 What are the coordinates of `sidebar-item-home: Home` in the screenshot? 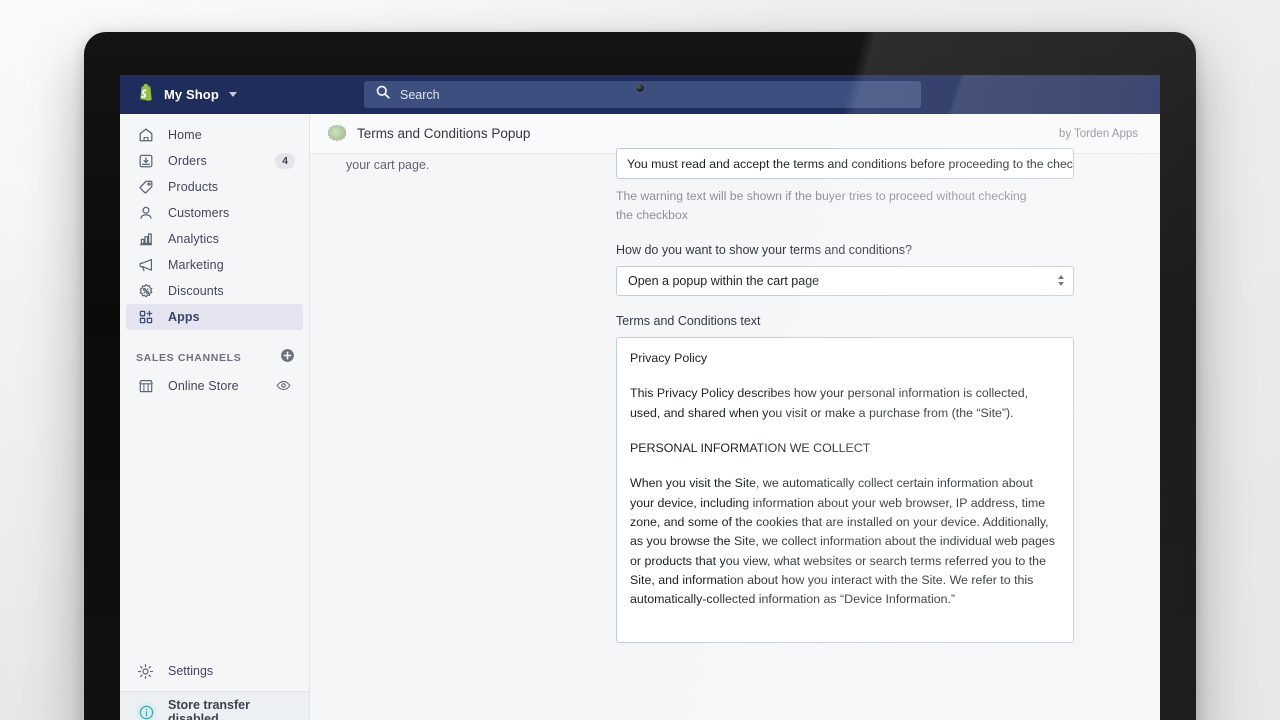 It's located at (214, 135).